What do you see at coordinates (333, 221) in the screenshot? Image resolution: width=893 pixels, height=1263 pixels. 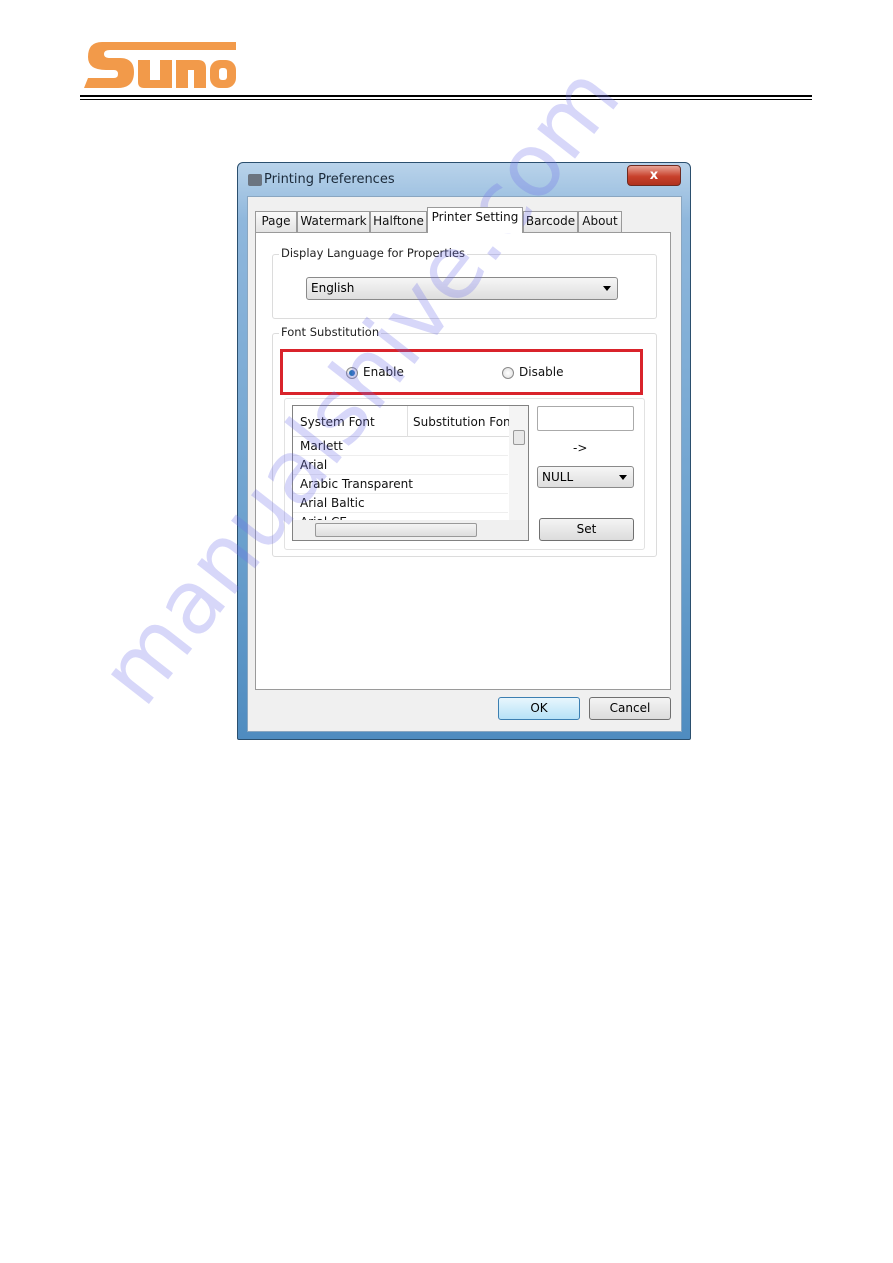 I see `tab-watermark: Watermark` at bounding box center [333, 221].